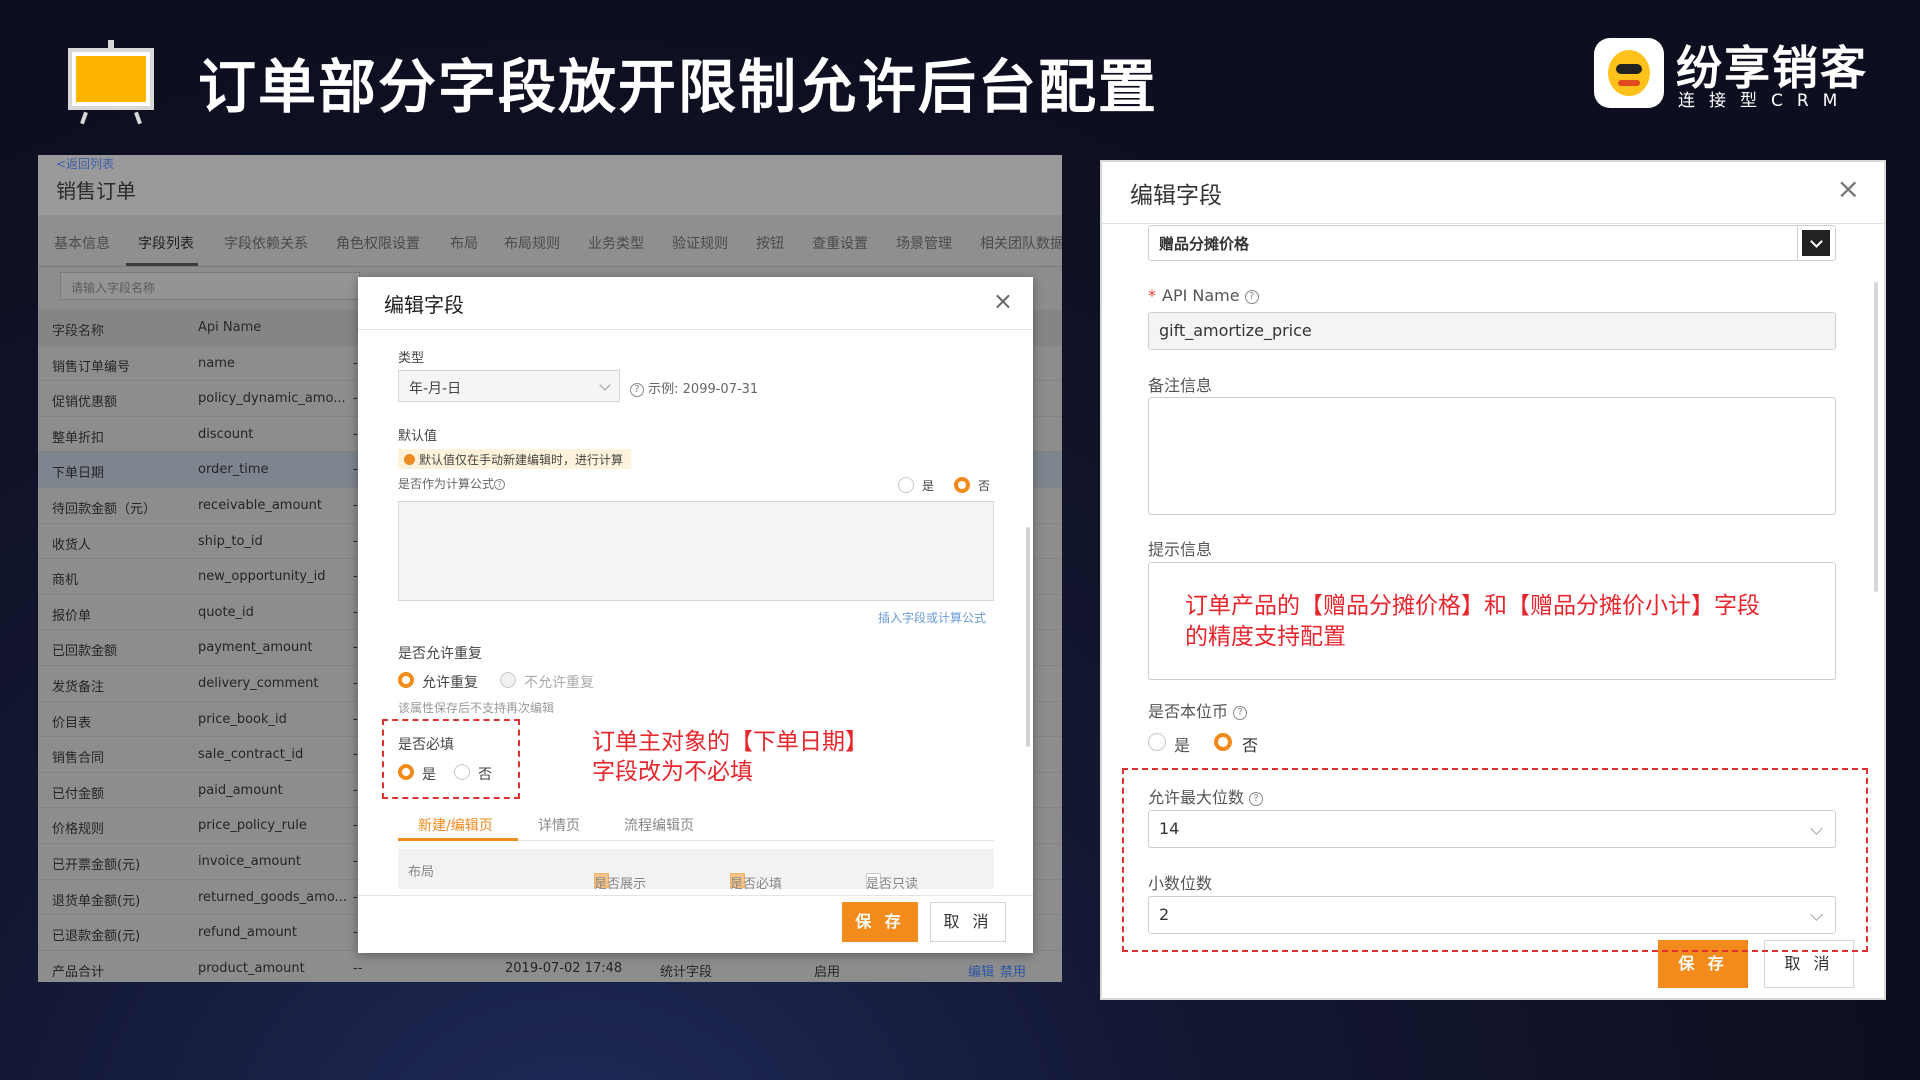 This screenshot has width=1920, height=1080. I want to click on field-name-cell: 已付金额, so click(78, 794).